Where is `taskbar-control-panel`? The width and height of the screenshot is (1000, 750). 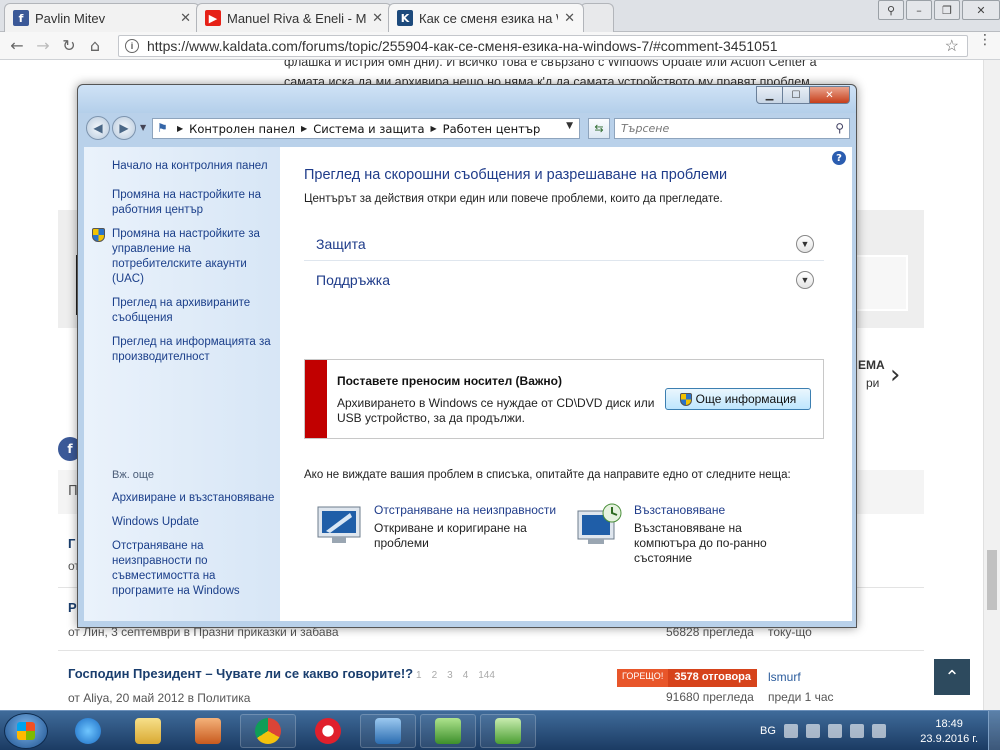 taskbar-control-panel is located at coordinates (388, 731).